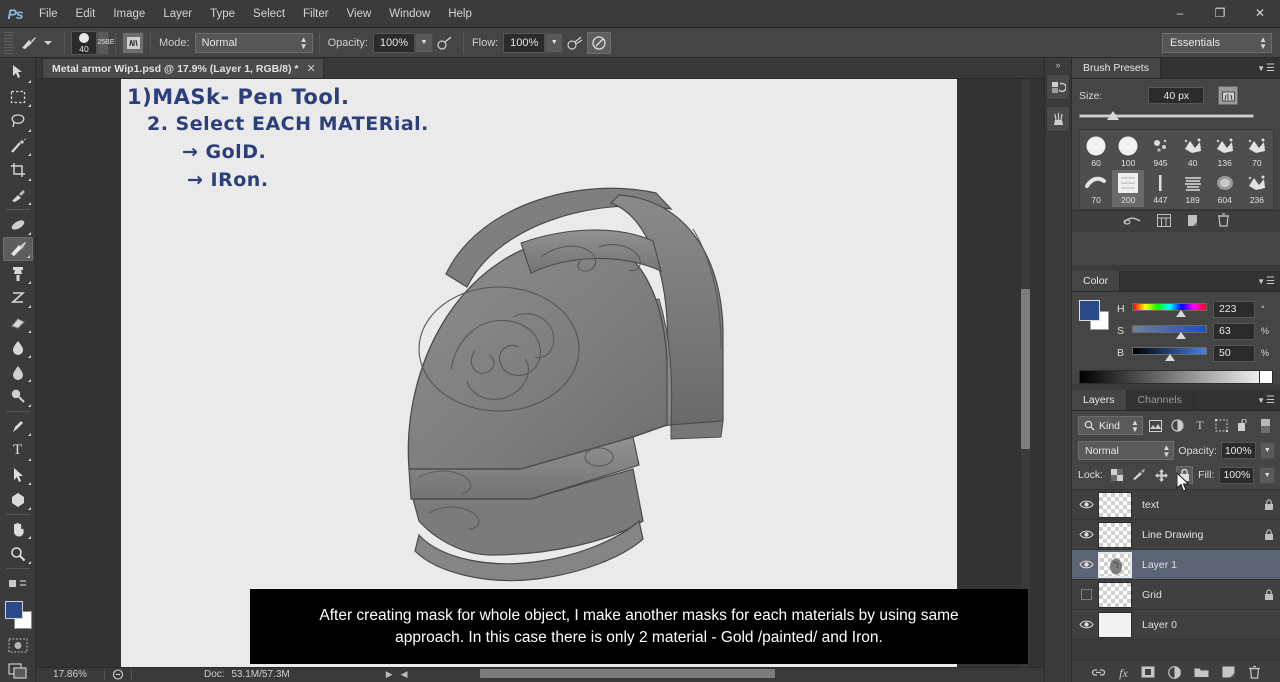 Image resolution: width=1280 pixels, height=682 pixels. I want to click on brush-preset-cell: 40, so click(1193, 151).